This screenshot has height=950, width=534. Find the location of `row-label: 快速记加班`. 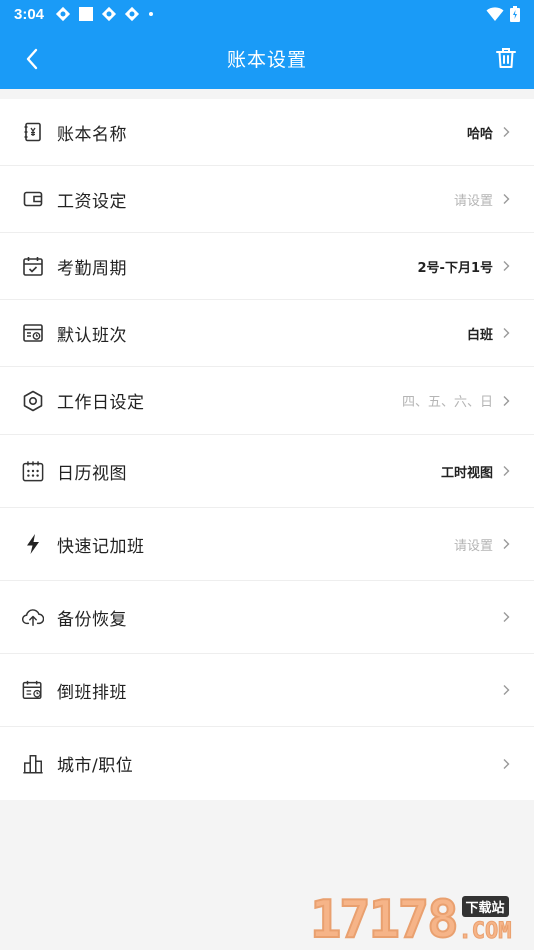

row-label: 快速记加班 is located at coordinates (101, 546).